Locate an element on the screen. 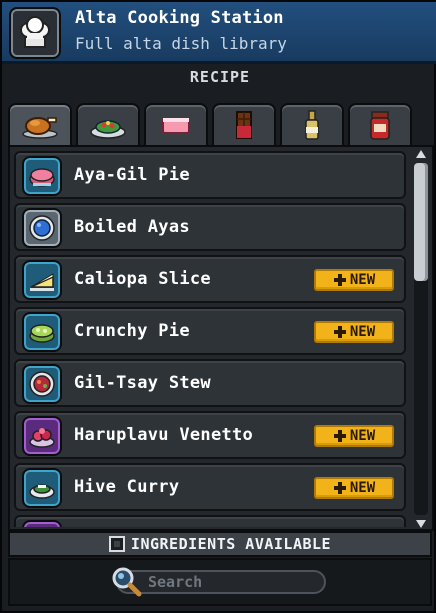 The width and height of the screenshot is (436, 613). tab-ham is located at coordinates (176, 124).